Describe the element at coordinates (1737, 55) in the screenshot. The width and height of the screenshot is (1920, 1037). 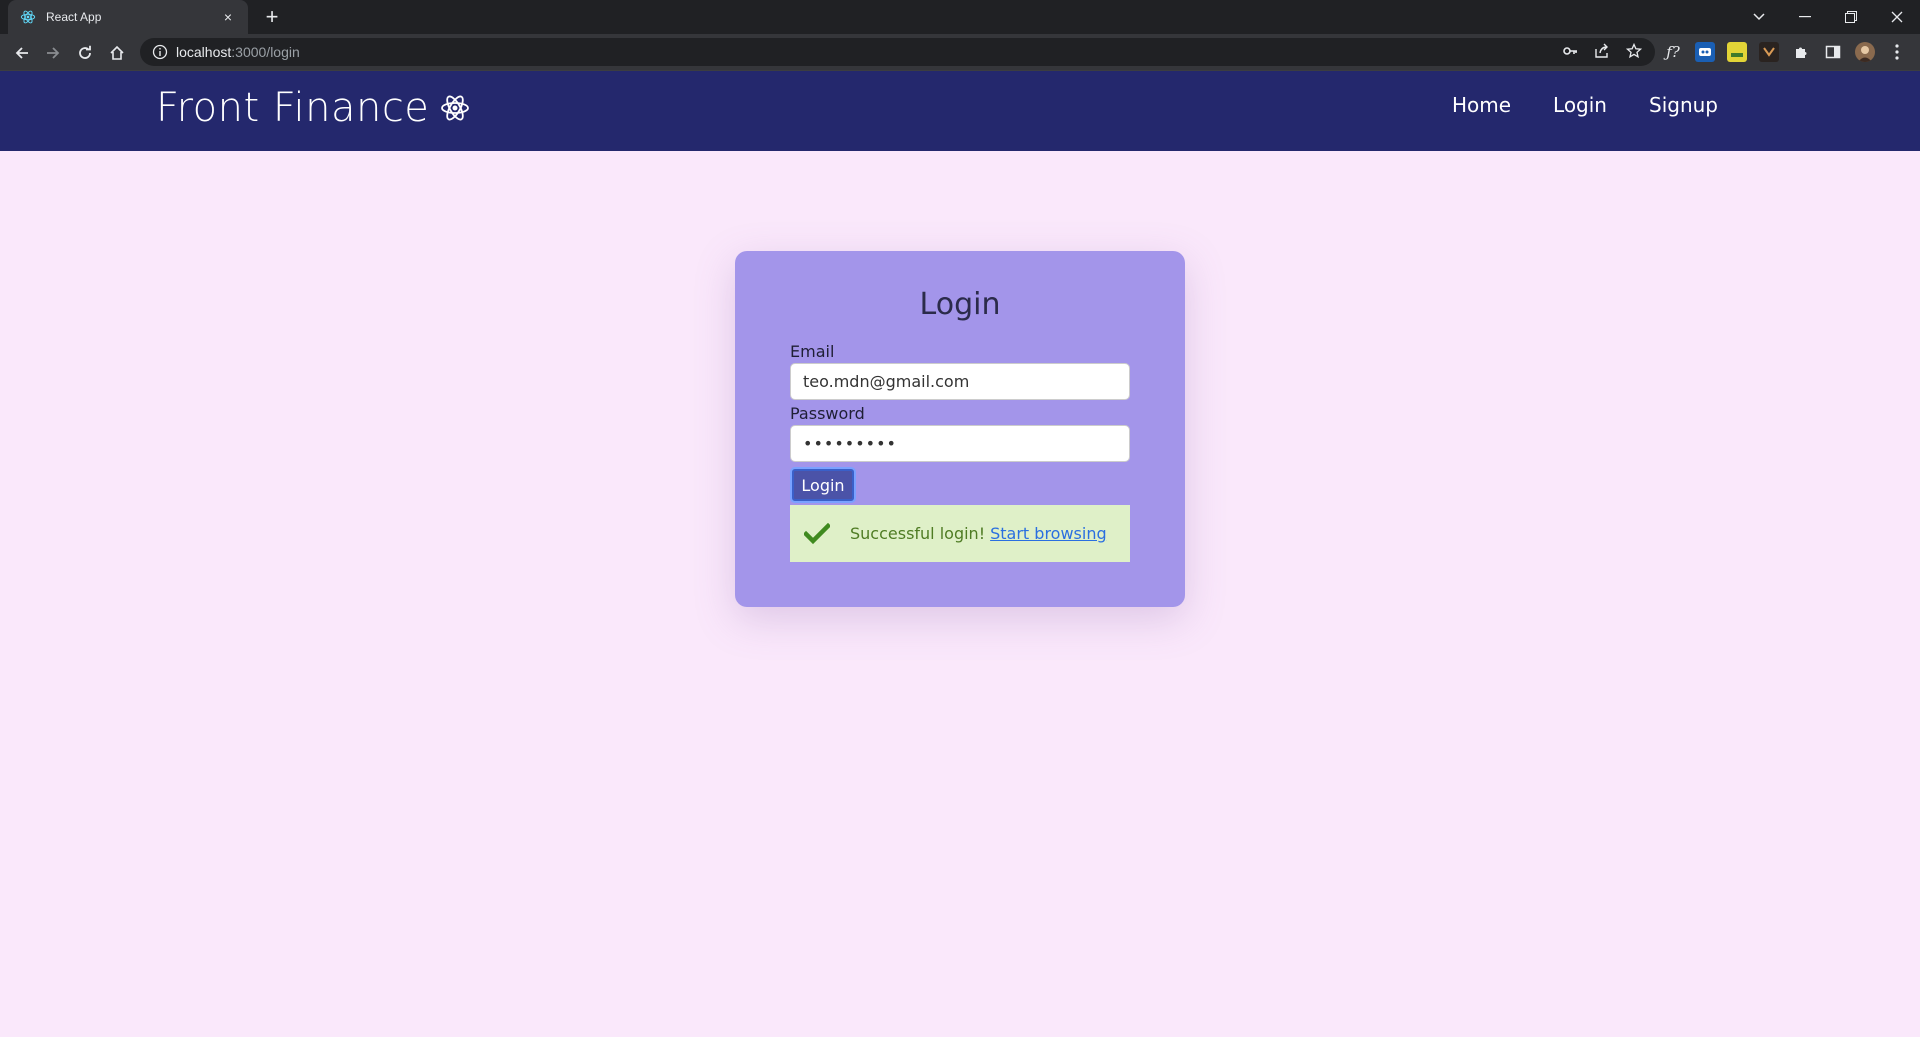
I see `yellow-ext-glyph-icon` at that location.